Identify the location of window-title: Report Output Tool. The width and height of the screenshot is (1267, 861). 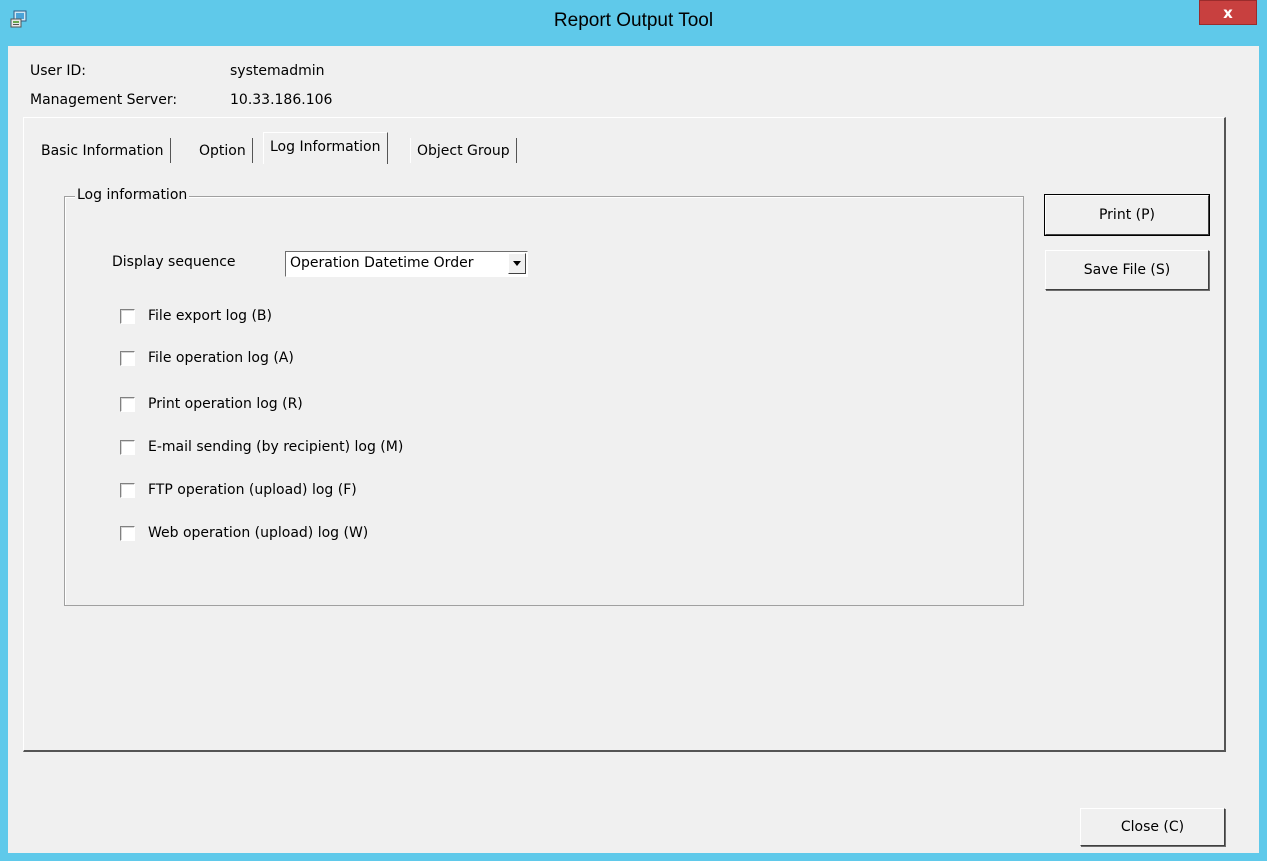
(633, 20).